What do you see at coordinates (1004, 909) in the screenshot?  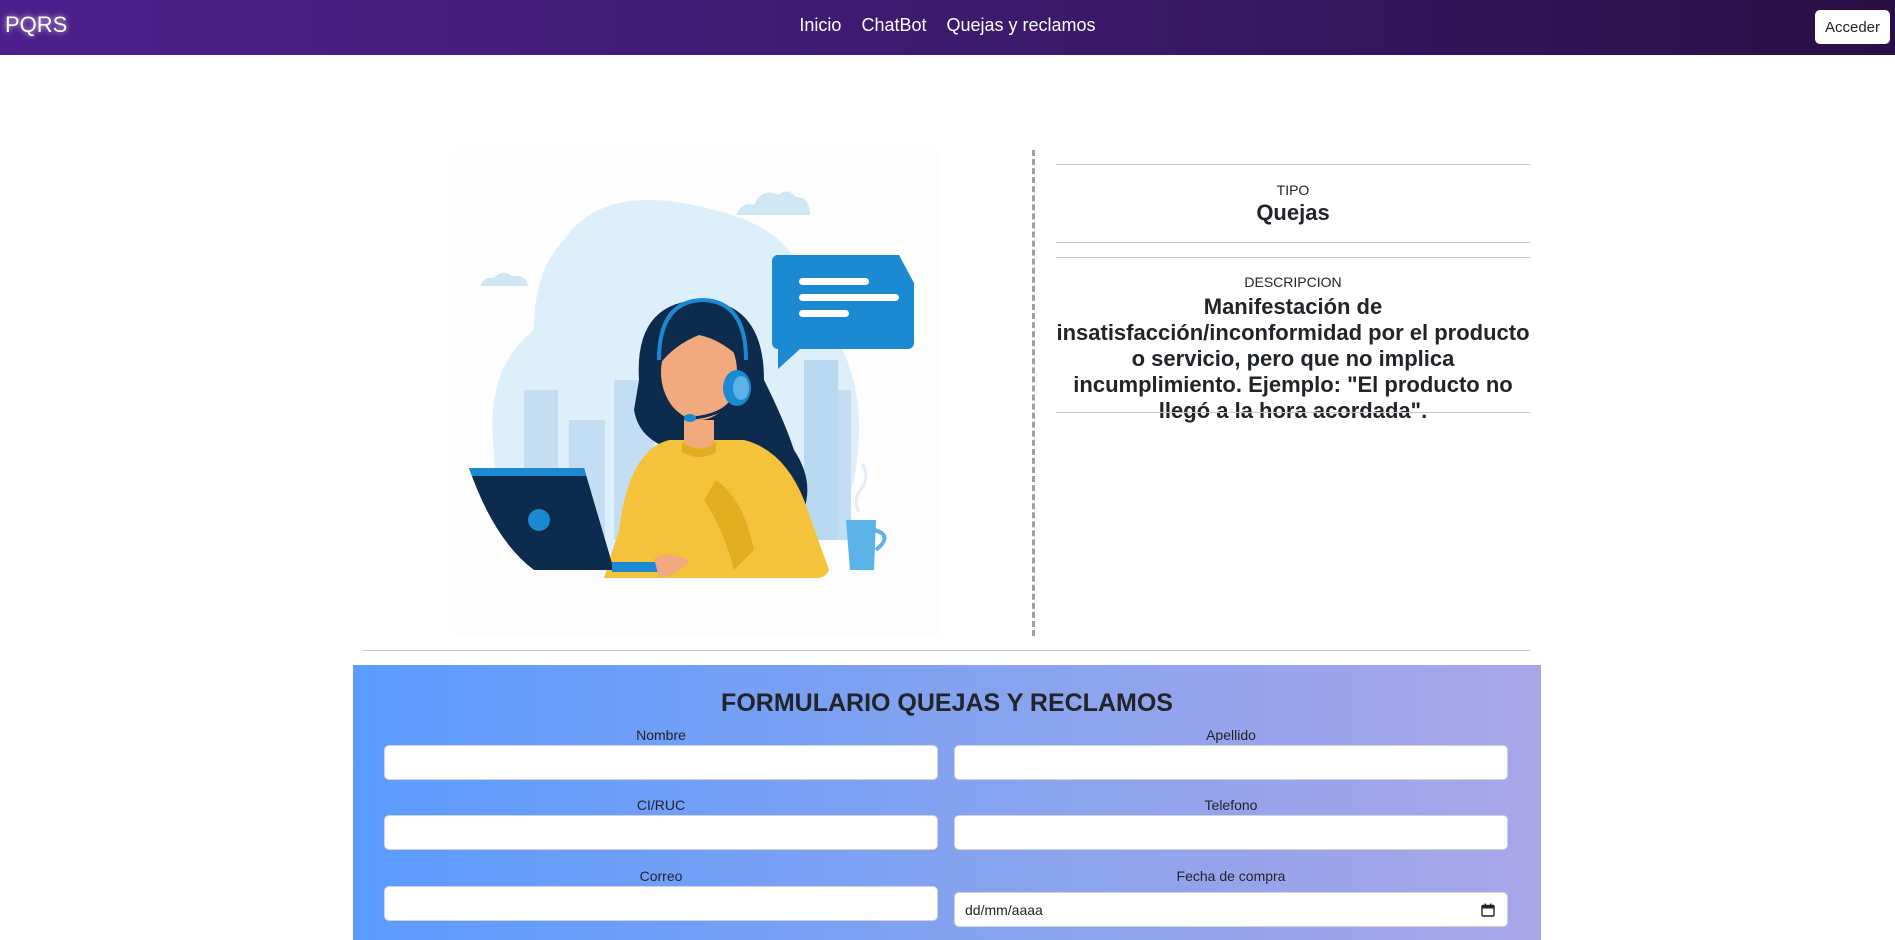 I see `fecha-compra-value: dd/mm/aaaa` at bounding box center [1004, 909].